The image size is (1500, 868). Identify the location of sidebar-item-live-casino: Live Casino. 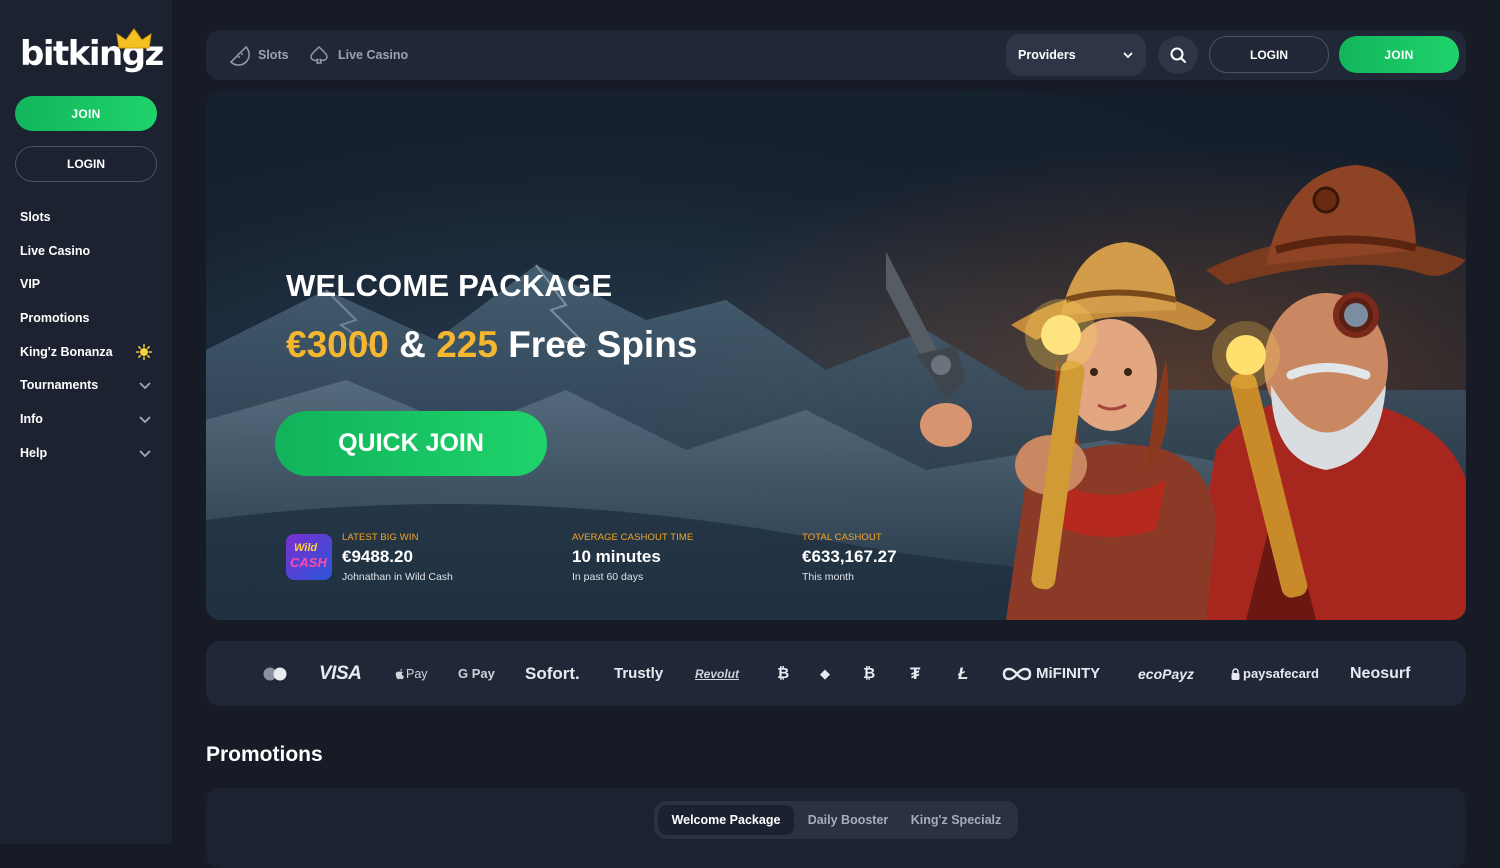
(86, 251).